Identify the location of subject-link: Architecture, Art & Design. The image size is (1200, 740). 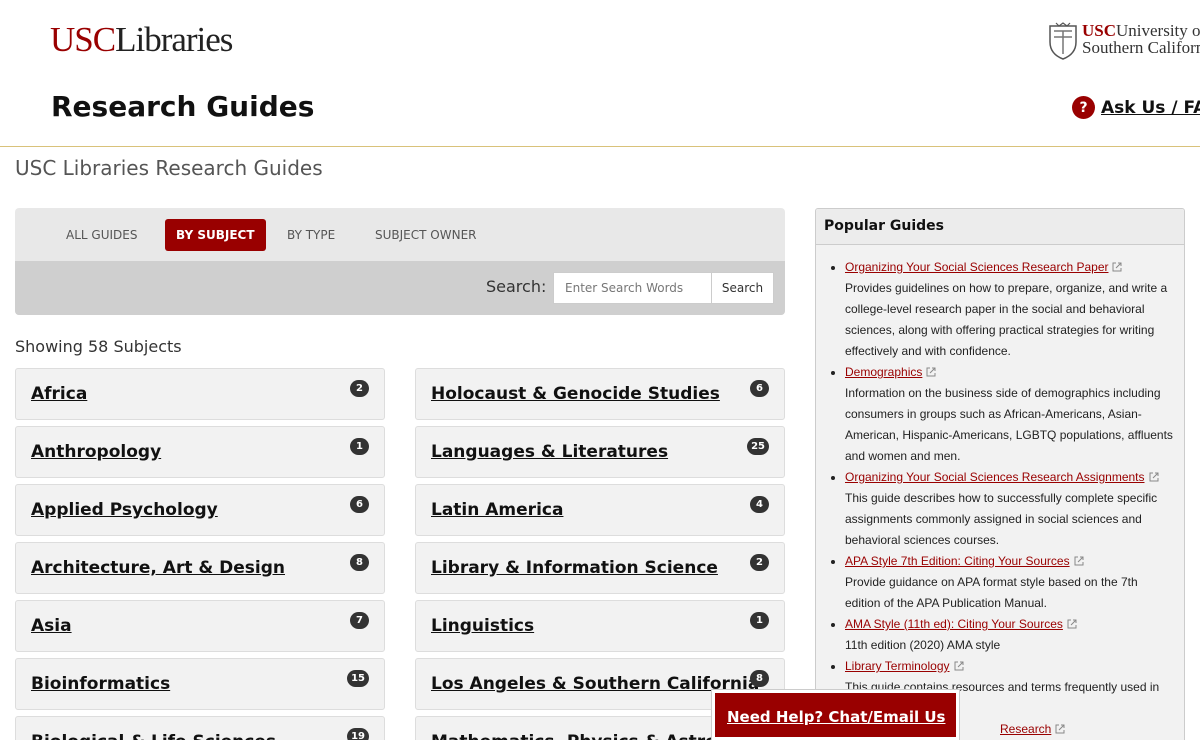
(158, 568).